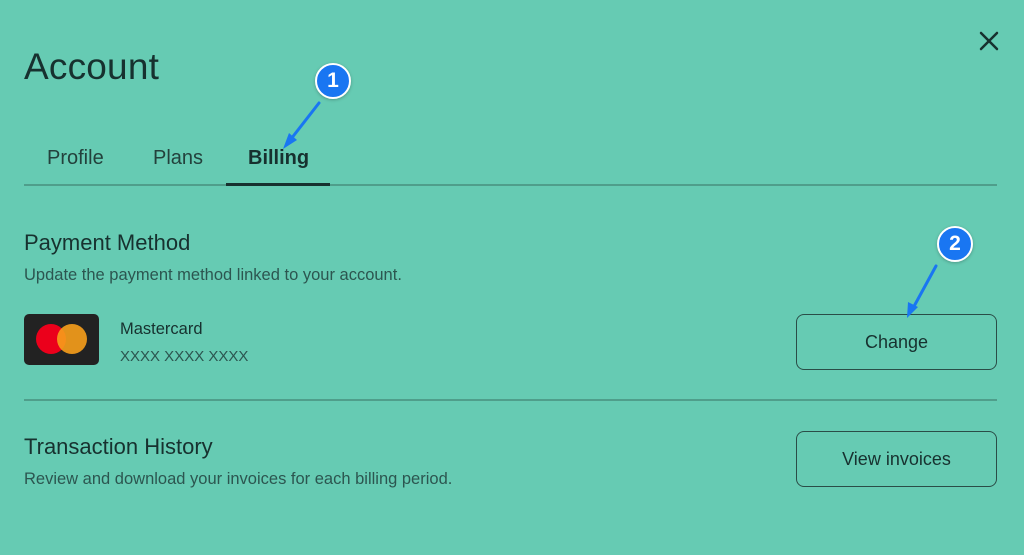 This screenshot has width=1024, height=555. I want to click on tab-billing: Billing, so click(278, 158).